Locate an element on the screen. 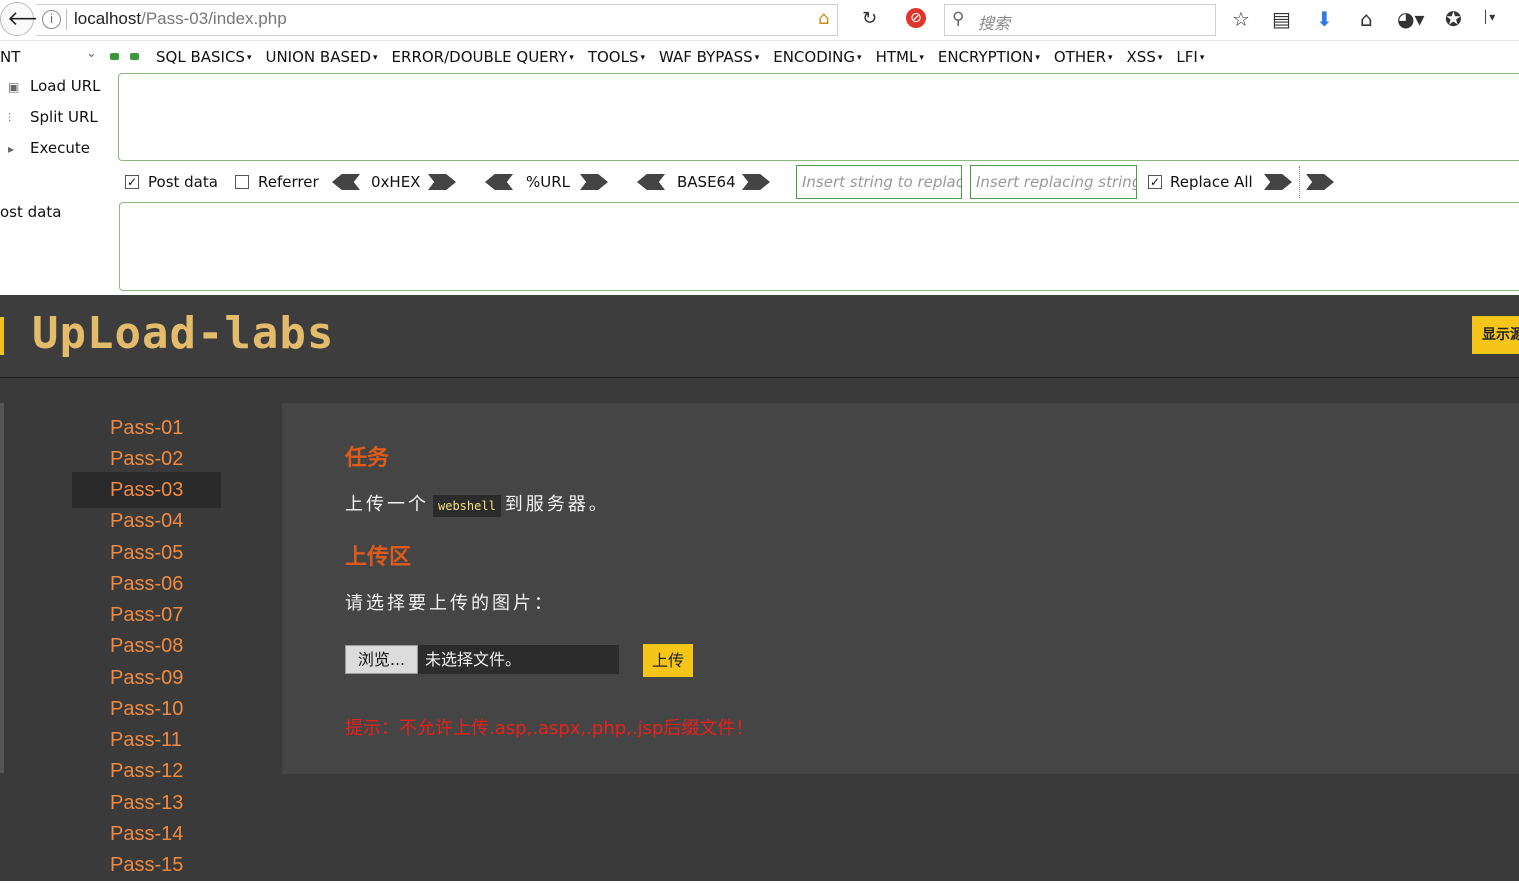  overflow-menu-icon: │▾ is located at coordinates (1488, 17).